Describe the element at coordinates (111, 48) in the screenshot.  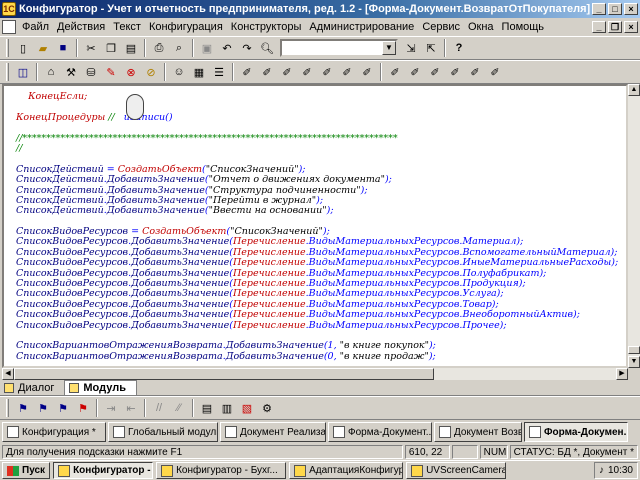
I see `copy-icon: ❐` at that location.